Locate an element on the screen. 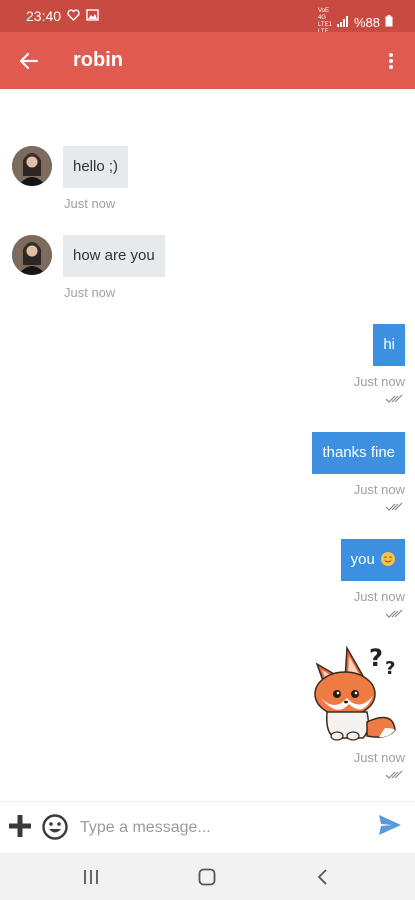 Image resolution: width=415 pixels, height=900 pixels. send-button is located at coordinates (391, 827).